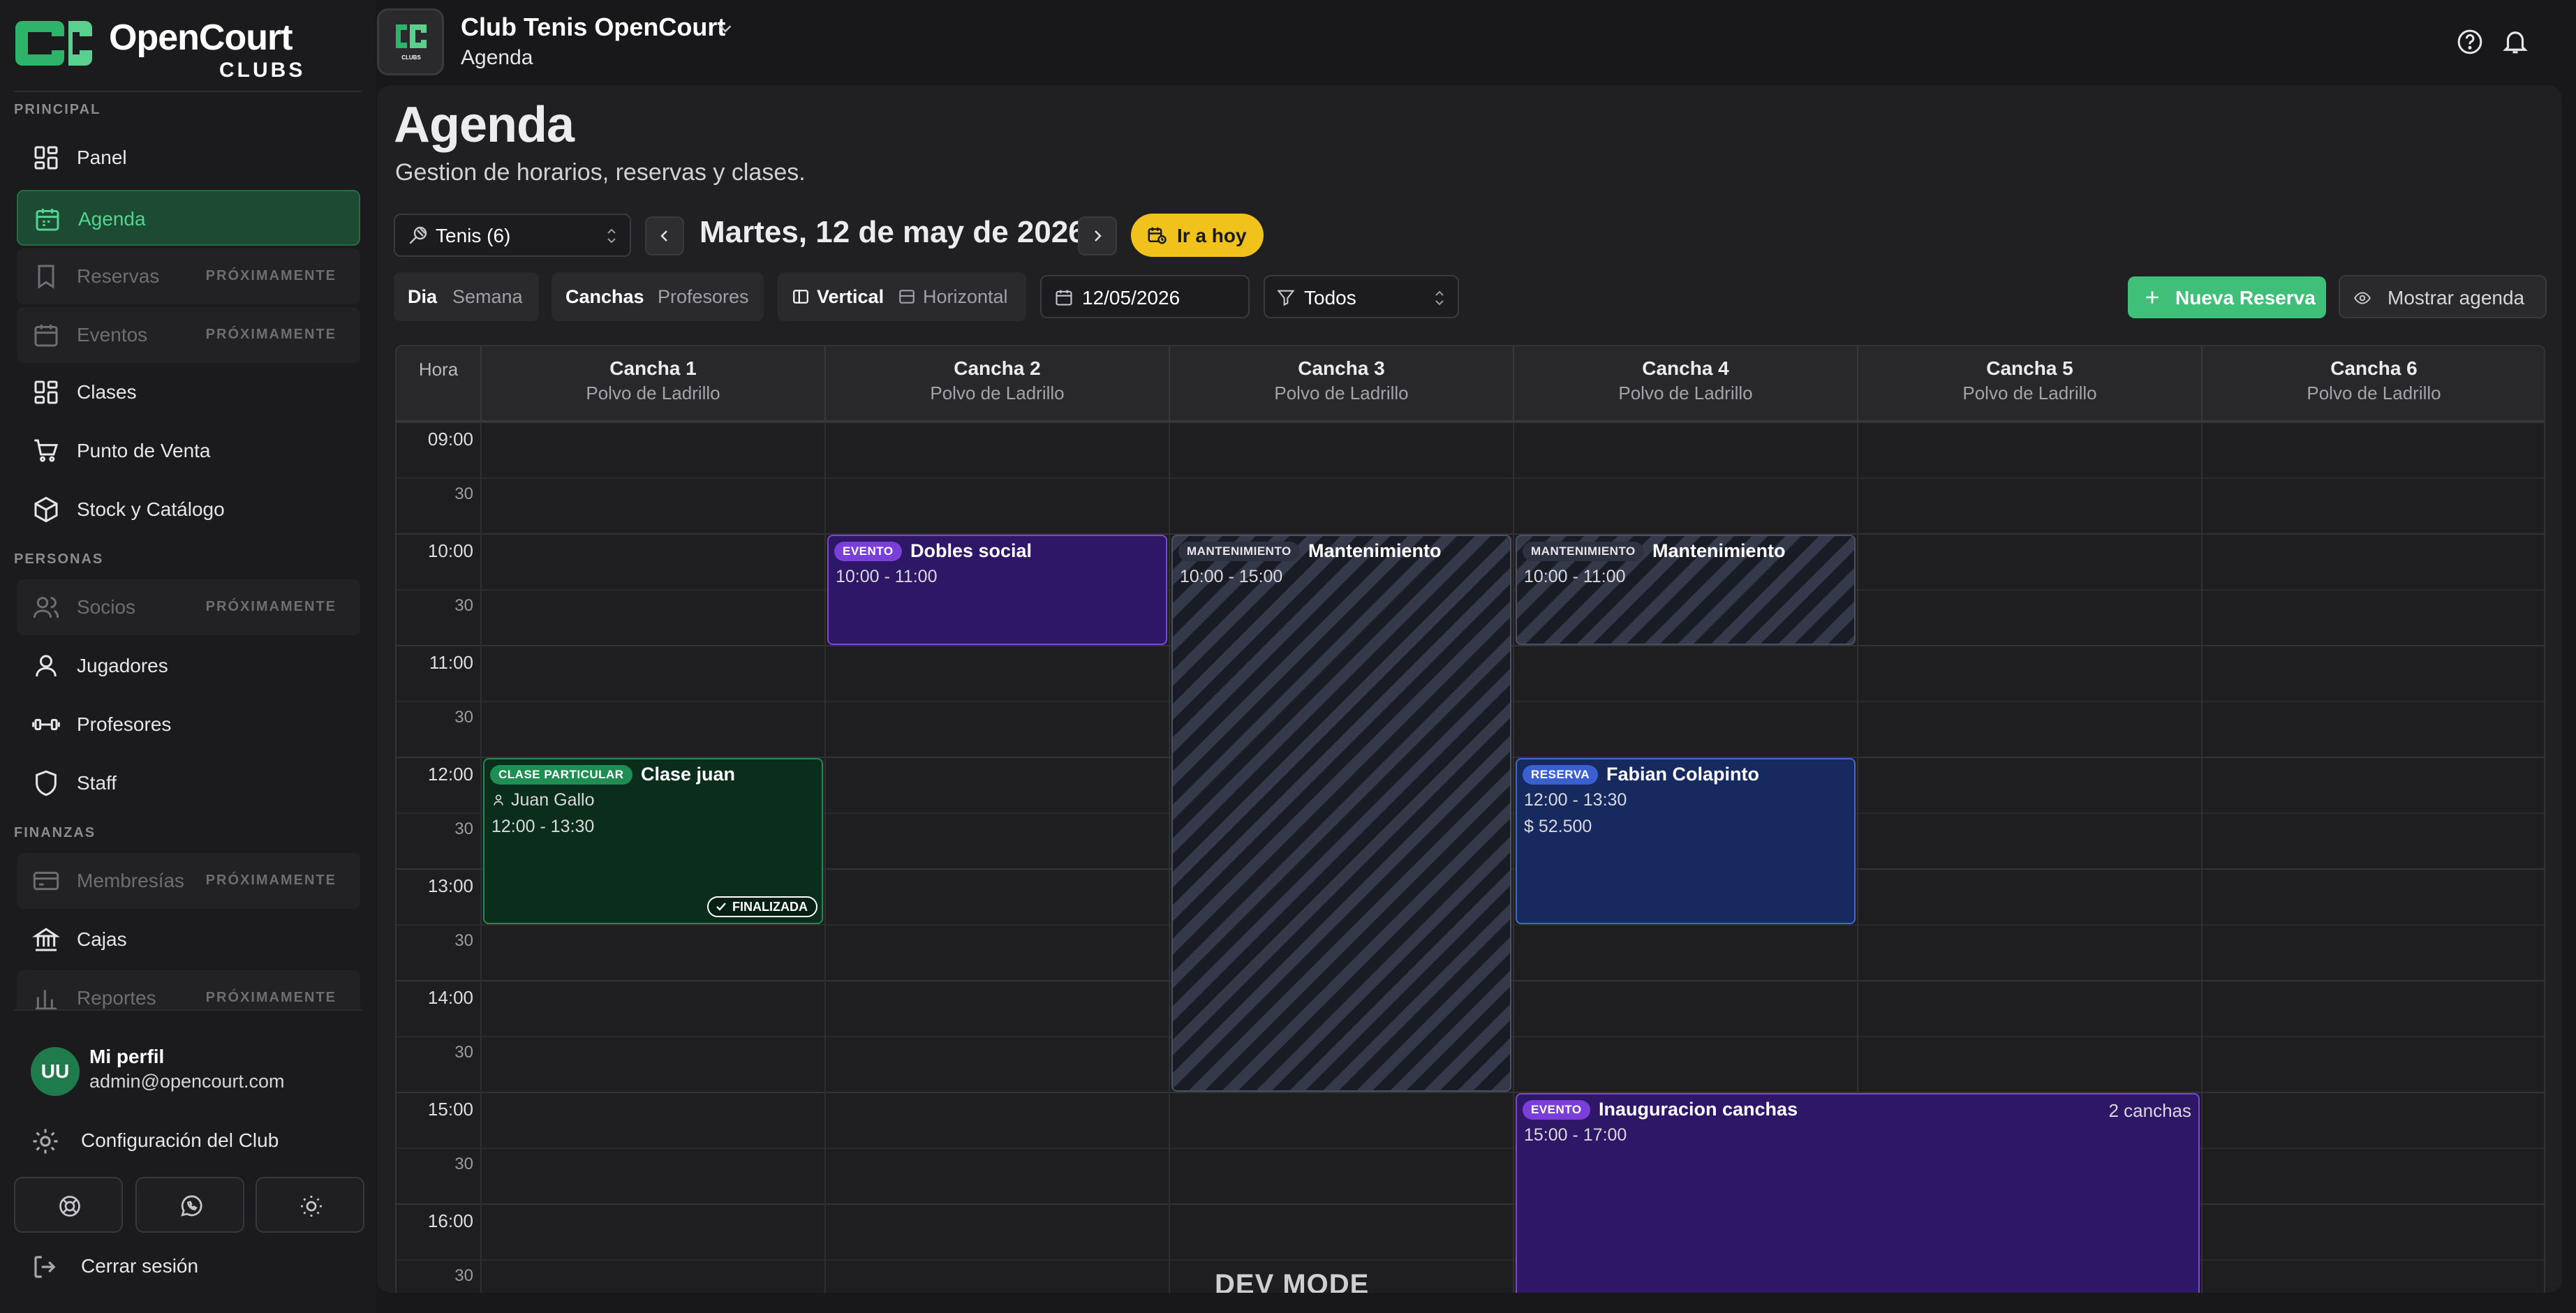  I want to click on event-type-badge: CLASE PARTICULAR, so click(561, 775).